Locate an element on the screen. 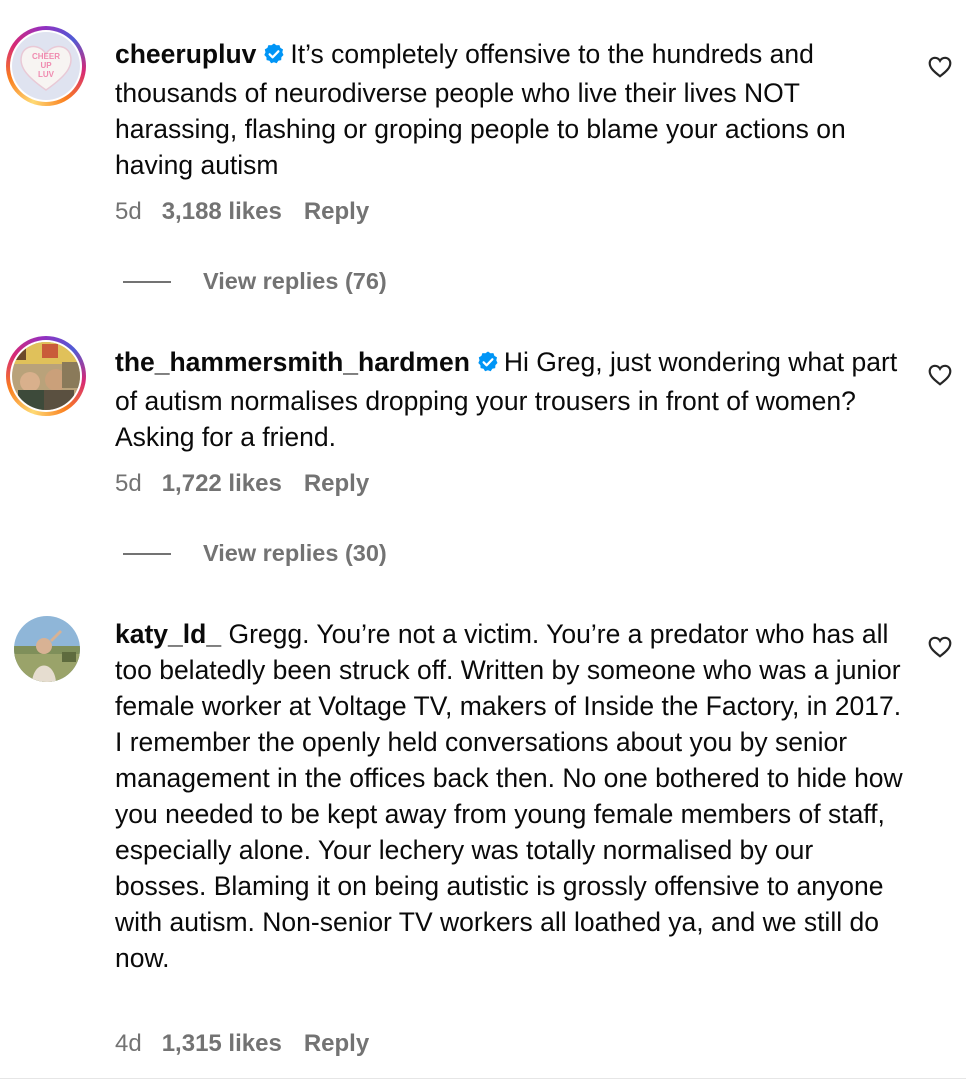  view-replies-button: View replies (76) is located at coordinates (255, 281).